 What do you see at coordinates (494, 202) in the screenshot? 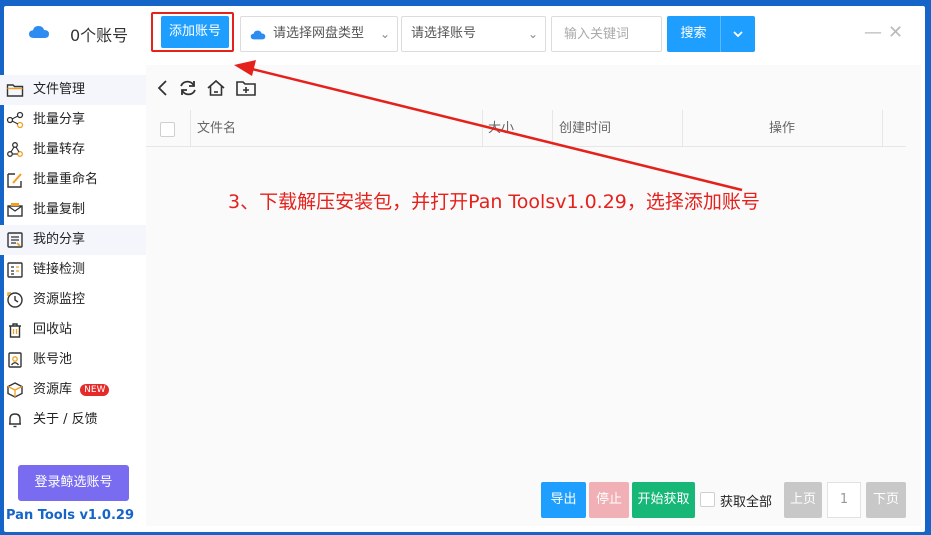
I see `annotation-text: 3、下载解压安装包，并打开Pan Toolsv1.0.29，选择添加账号` at bounding box center [494, 202].